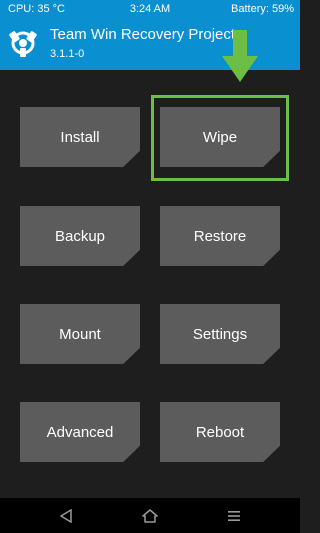  What do you see at coordinates (150, 9) in the screenshot?
I see `status-bar: CPU: 35 °C 3:24 AM Battery: 59%` at bounding box center [150, 9].